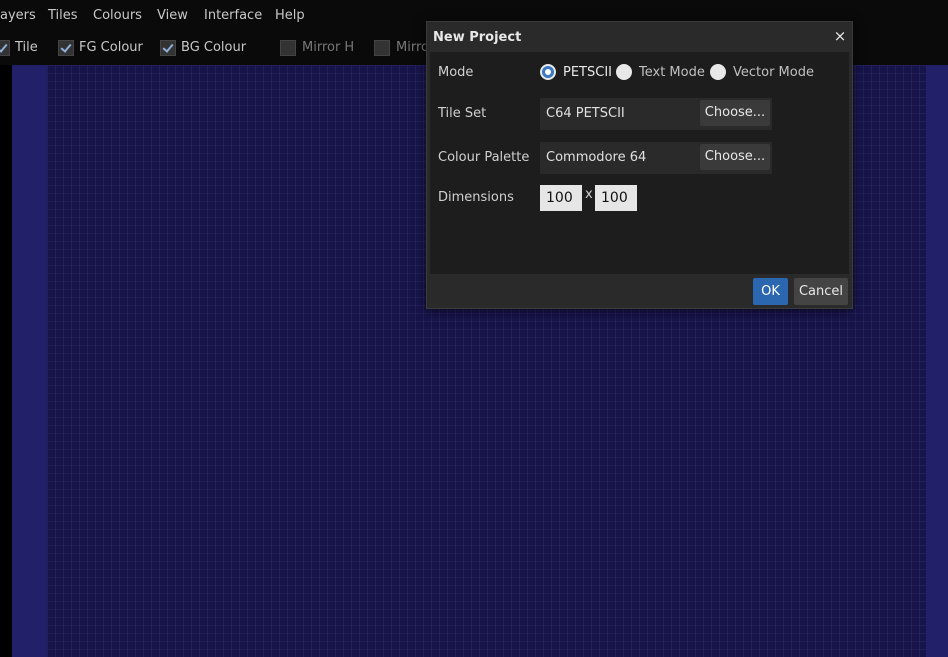  I want to click on fg-colour-checkbox, so click(66, 48).